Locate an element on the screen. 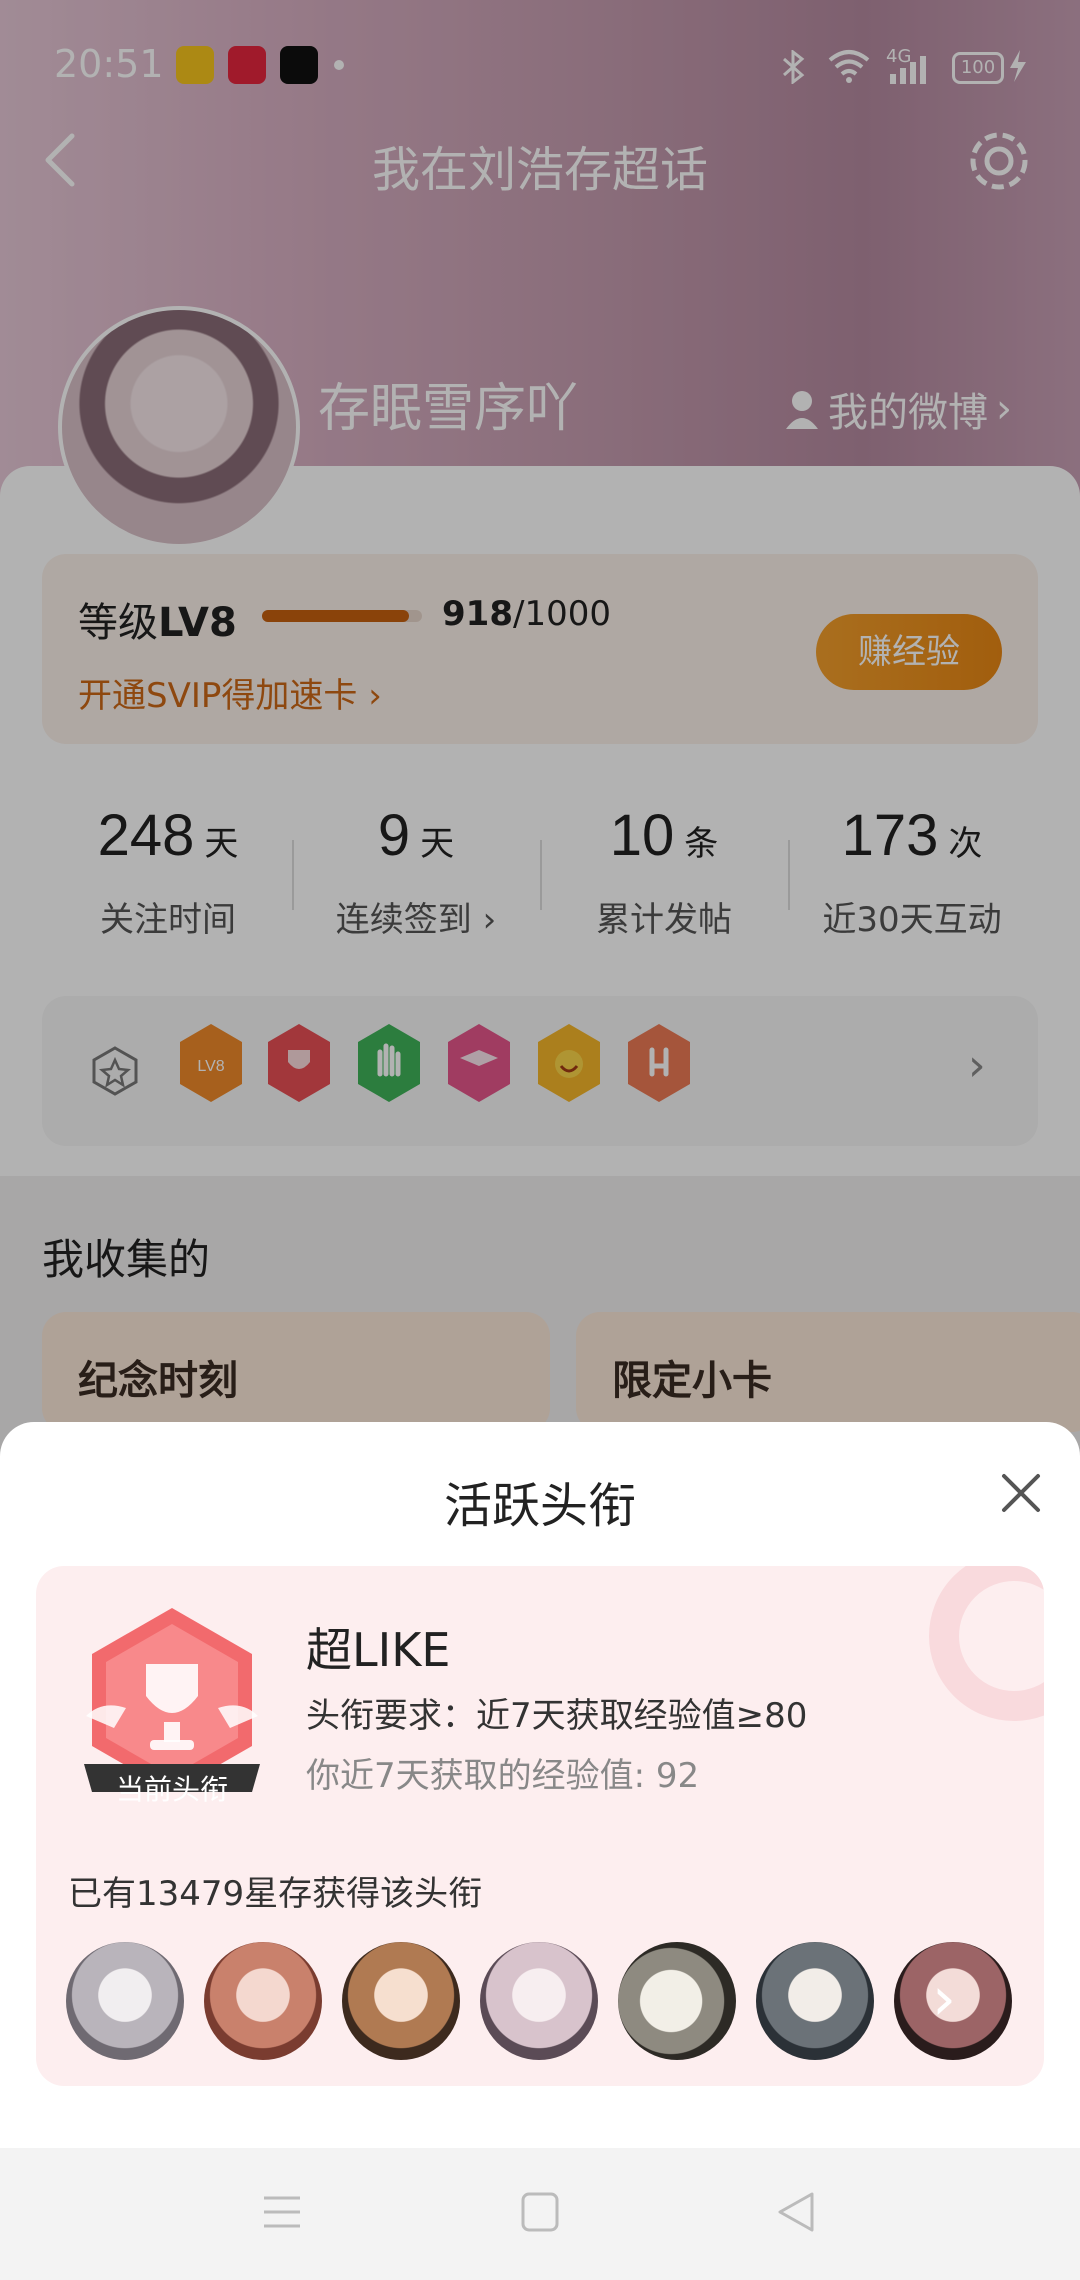 The image size is (1080, 2280). chevron-right-icon: › is located at coordinates (944, 1999).